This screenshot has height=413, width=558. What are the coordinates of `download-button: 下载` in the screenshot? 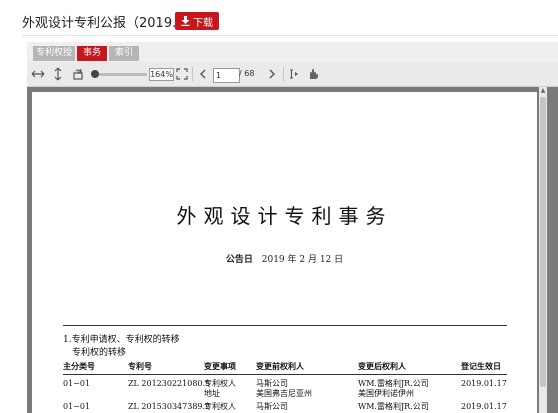 It's located at (197, 21).